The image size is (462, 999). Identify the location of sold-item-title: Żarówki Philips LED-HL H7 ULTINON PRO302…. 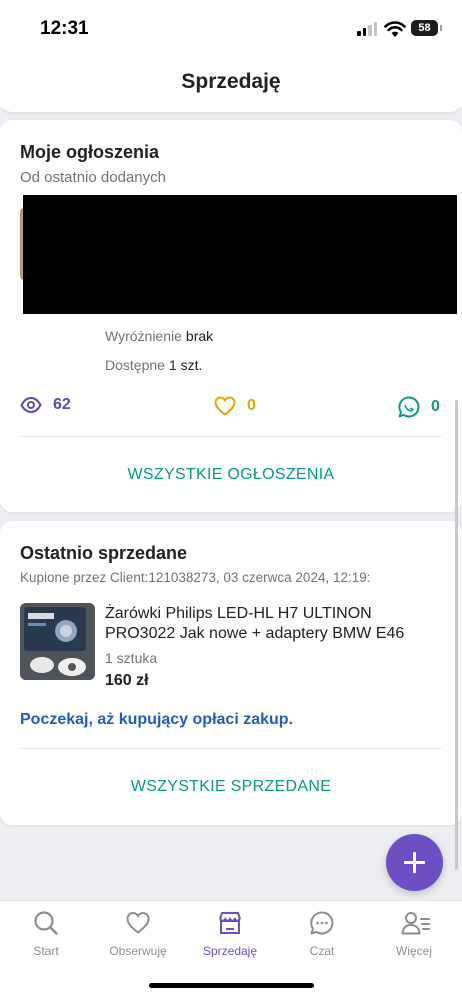
(270, 624).